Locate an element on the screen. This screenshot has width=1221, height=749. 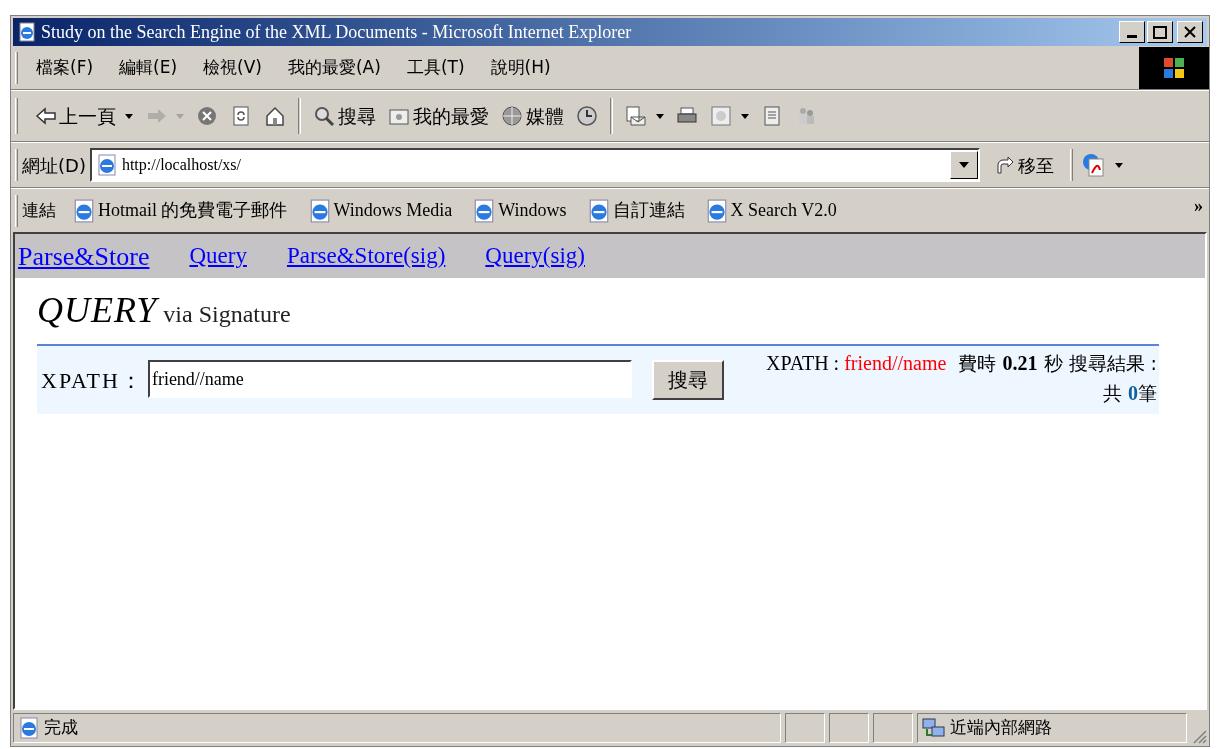
stop-icon is located at coordinates (207, 116).